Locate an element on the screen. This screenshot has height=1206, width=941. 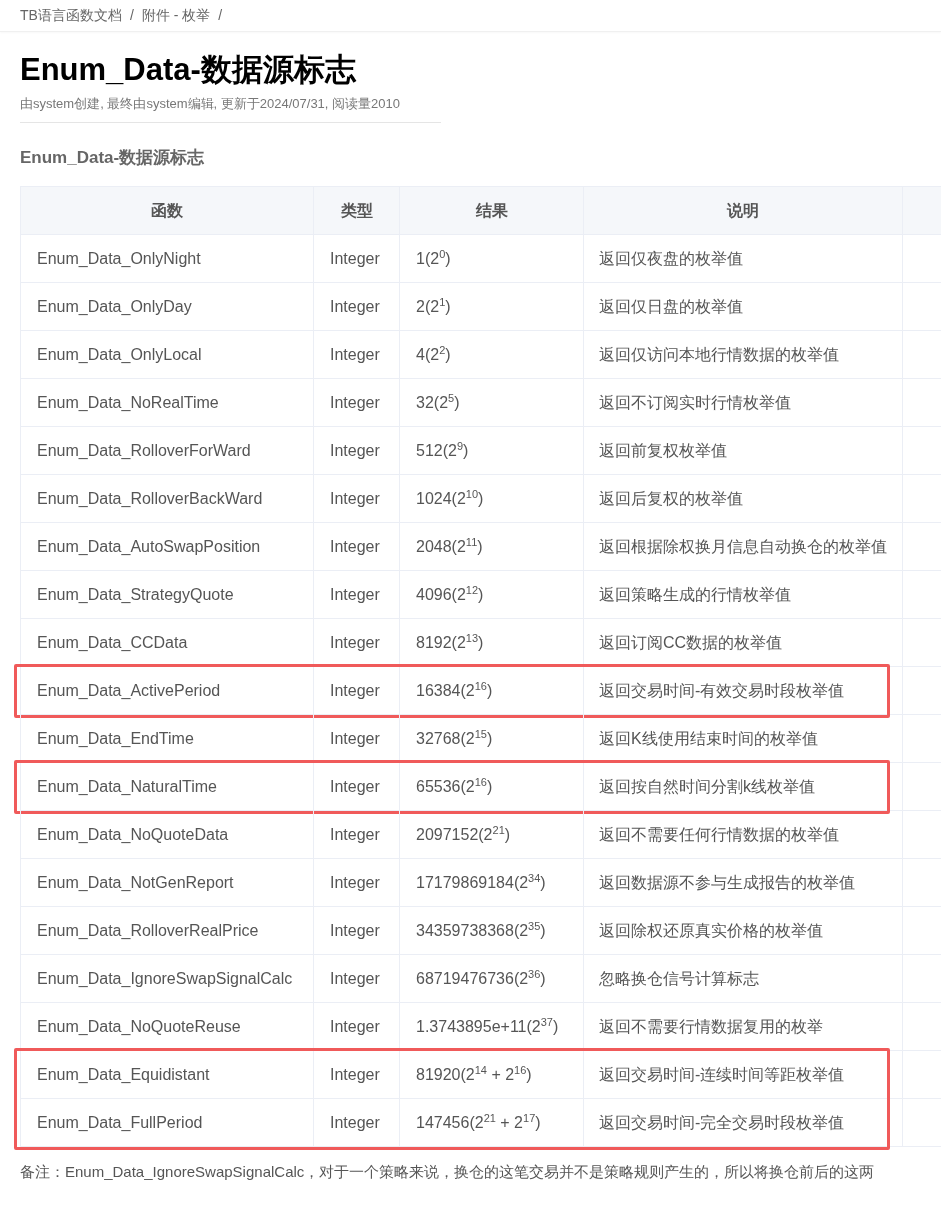
function-cell: Enum_Data_RolloverBackWard is located at coordinates (167, 498).